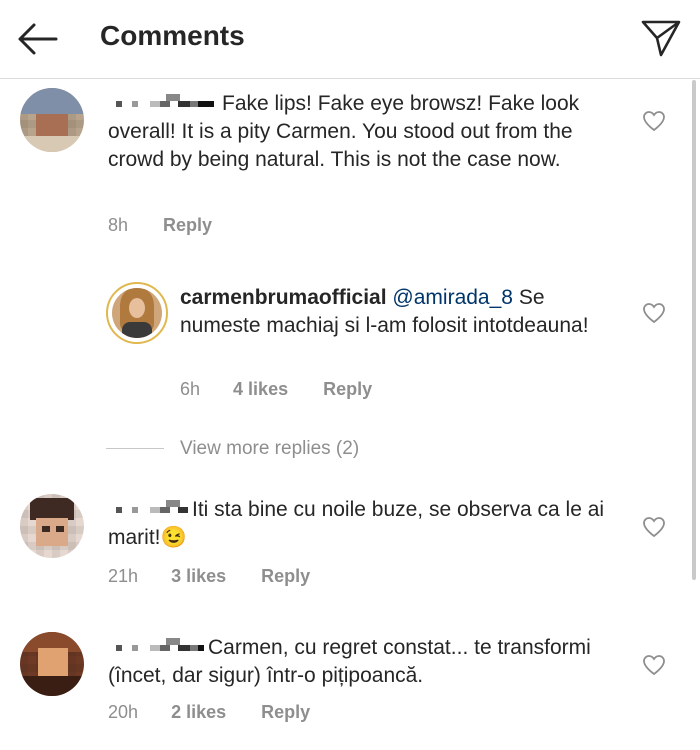 This screenshot has width=700, height=750. Describe the element at coordinates (452, 297) in the screenshot. I see `mention-link: @amirada_8` at that location.